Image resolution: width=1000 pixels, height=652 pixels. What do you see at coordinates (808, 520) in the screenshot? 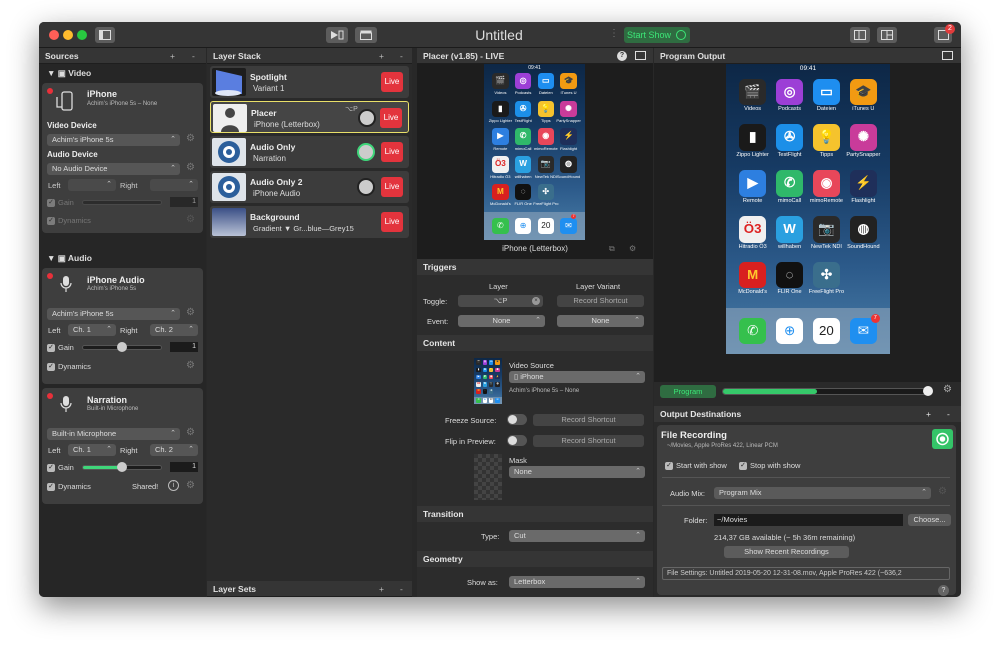
I see `folder-path-field: ~/Movies` at bounding box center [808, 520].